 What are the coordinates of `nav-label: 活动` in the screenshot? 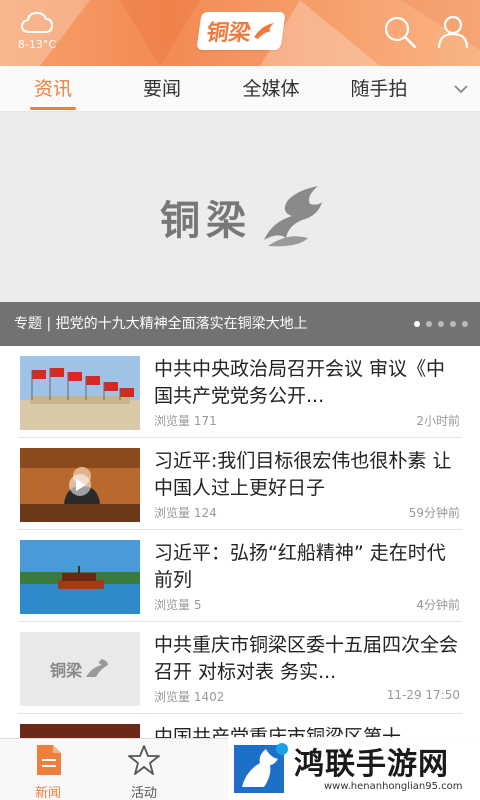 It's located at (143, 793).